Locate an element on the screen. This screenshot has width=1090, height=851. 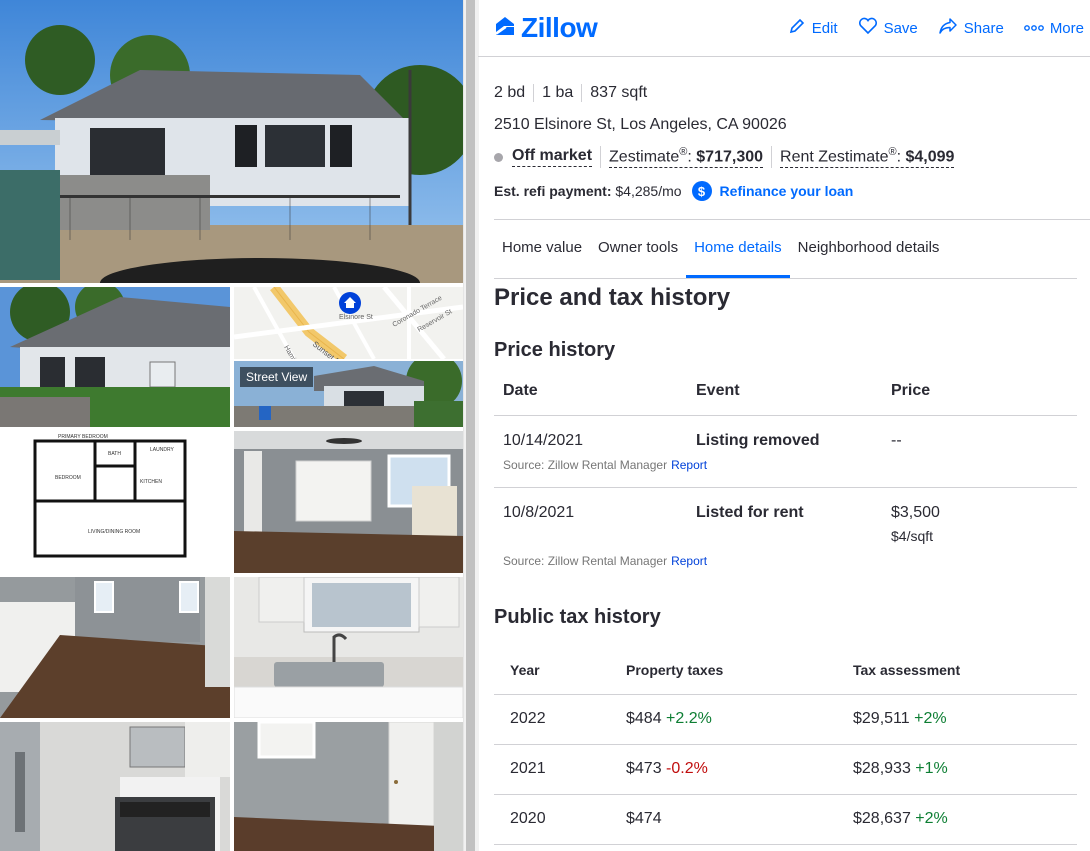
save-label: Save is located at coordinates (900, 28).